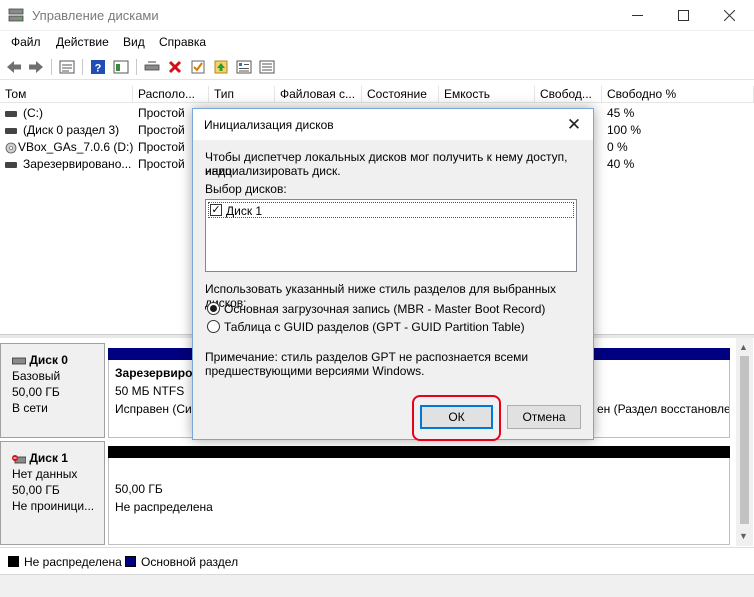 The width and height of the screenshot is (754, 597). I want to click on column-header: Емкость, so click(487, 94).